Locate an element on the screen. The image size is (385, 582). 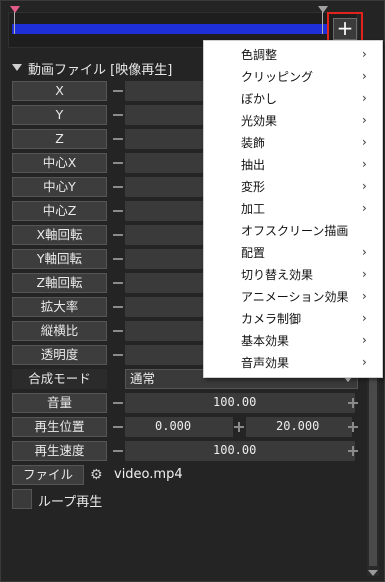
property-button: Z is located at coordinates (59, 139).